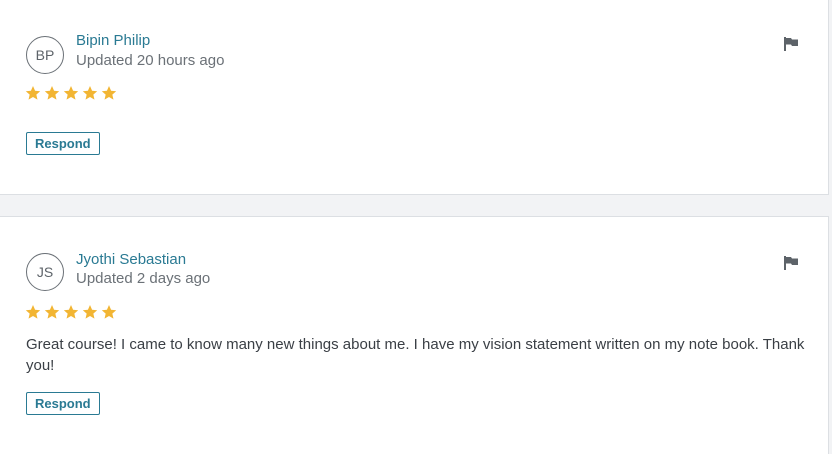  Describe the element at coordinates (131, 259) in the screenshot. I see `reviewer-name: Jyothi Sebastian` at that location.